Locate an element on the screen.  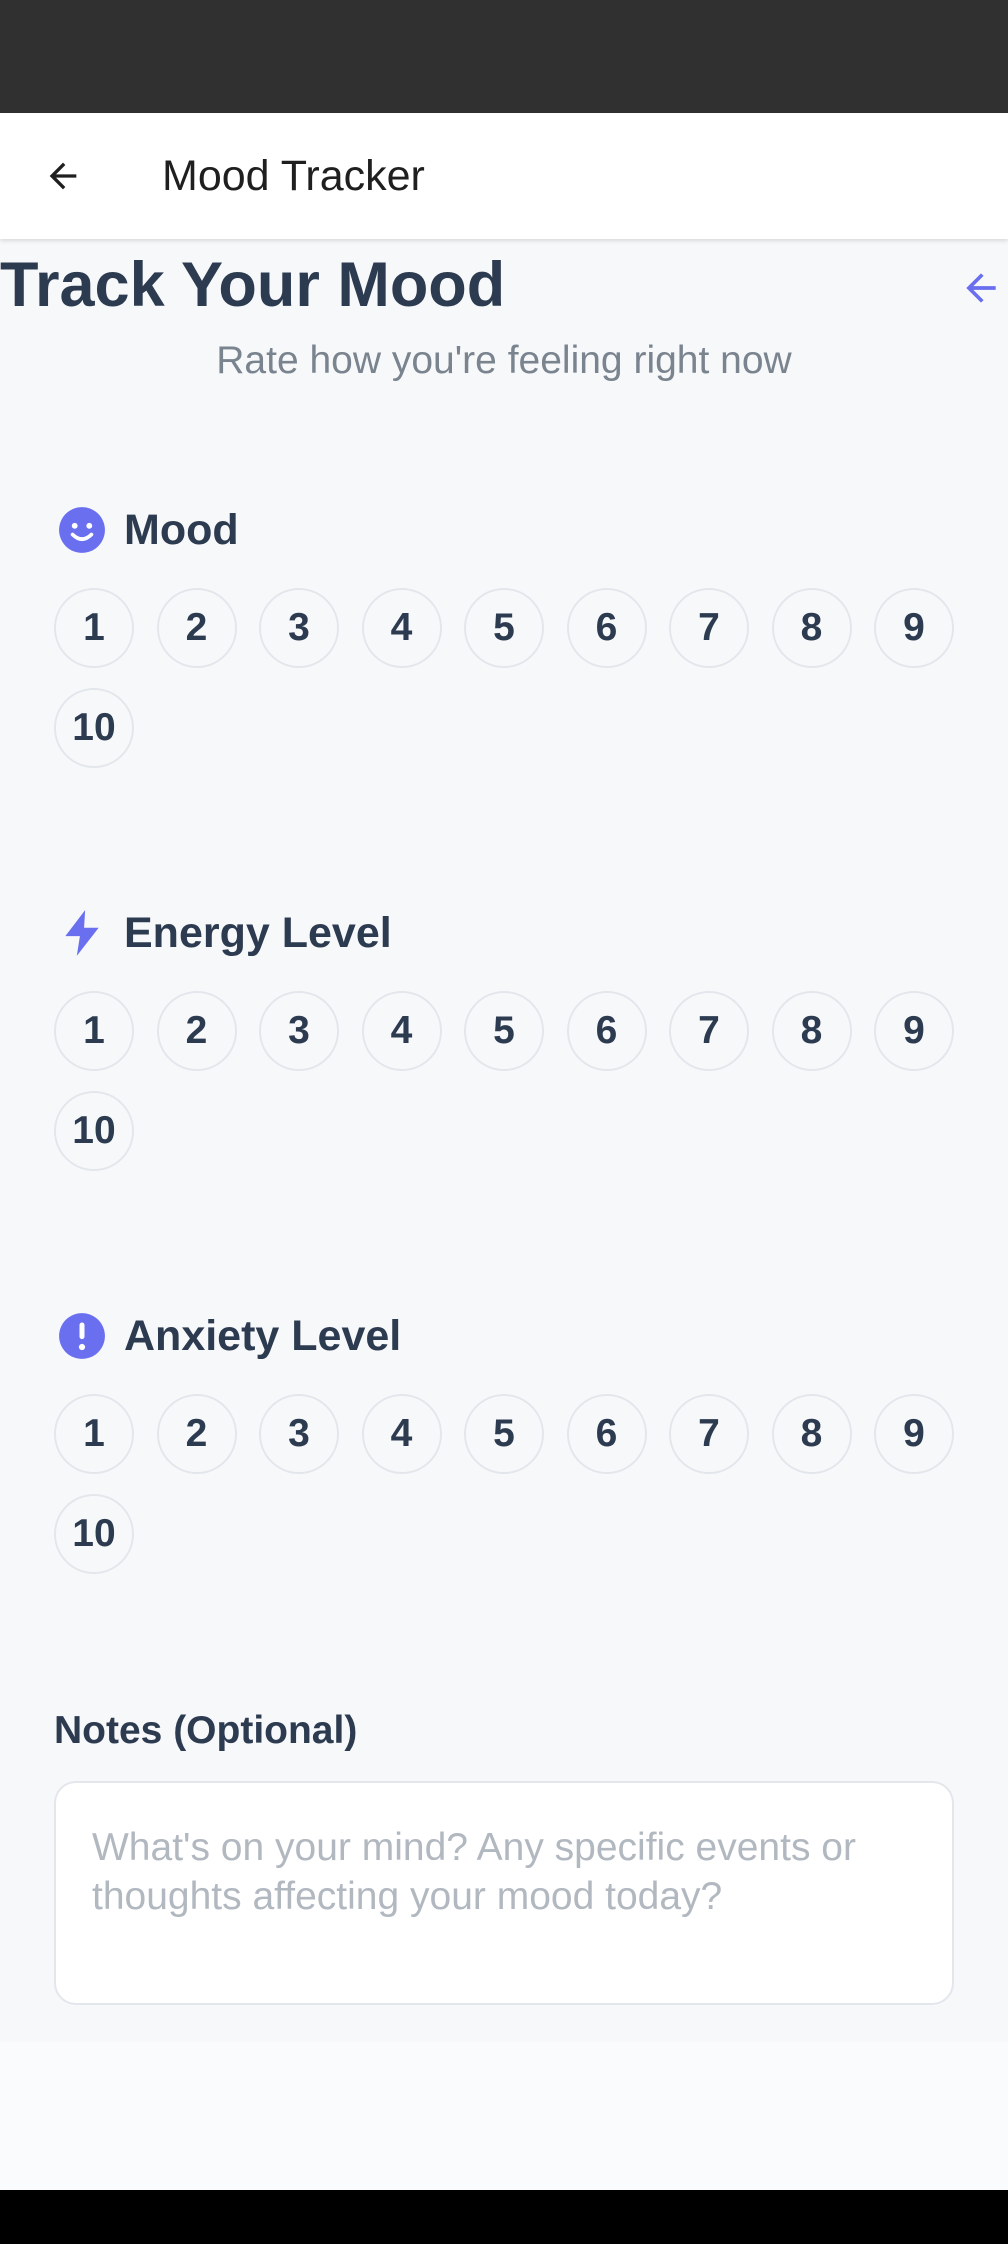
energy-rating-group: 1 2 3 4 5 6 7 8 9 10 is located at coordinates (509, 1081).